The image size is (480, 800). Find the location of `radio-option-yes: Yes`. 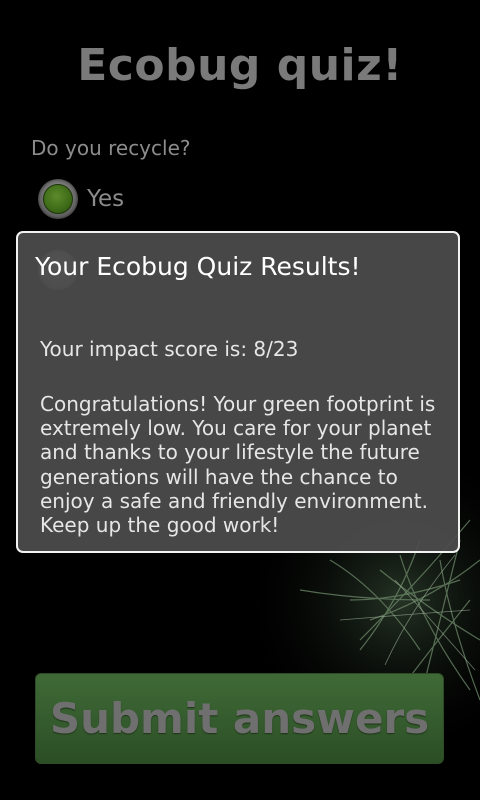

radio-option-yes: Yes is located at coordinates (81, 199).